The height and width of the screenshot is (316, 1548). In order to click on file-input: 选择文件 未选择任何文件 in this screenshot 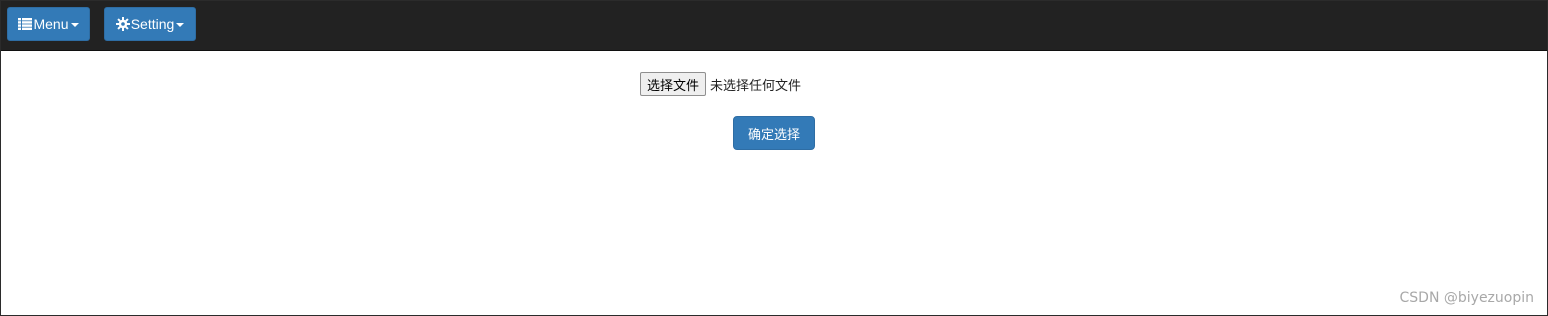, I will do `click(720, 84)`.